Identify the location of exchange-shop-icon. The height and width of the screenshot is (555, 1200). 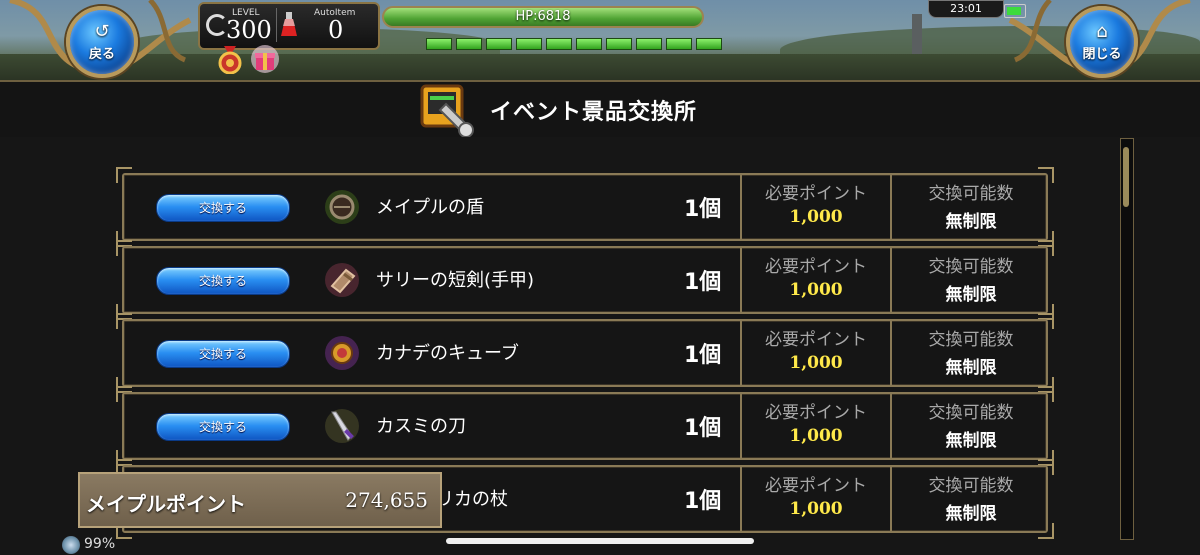
(447, 111).